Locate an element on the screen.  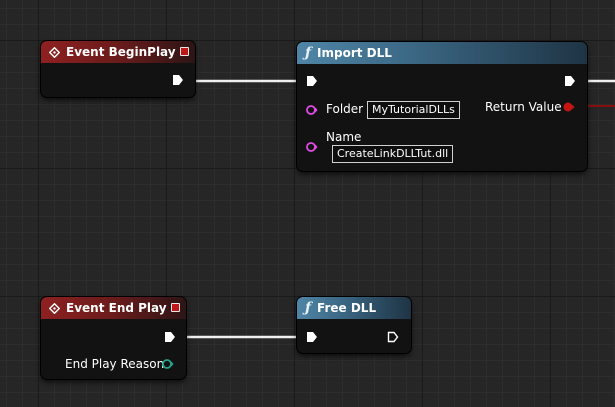
folder-input: MyTutorialDLLs is located at coordinates (413, 110).